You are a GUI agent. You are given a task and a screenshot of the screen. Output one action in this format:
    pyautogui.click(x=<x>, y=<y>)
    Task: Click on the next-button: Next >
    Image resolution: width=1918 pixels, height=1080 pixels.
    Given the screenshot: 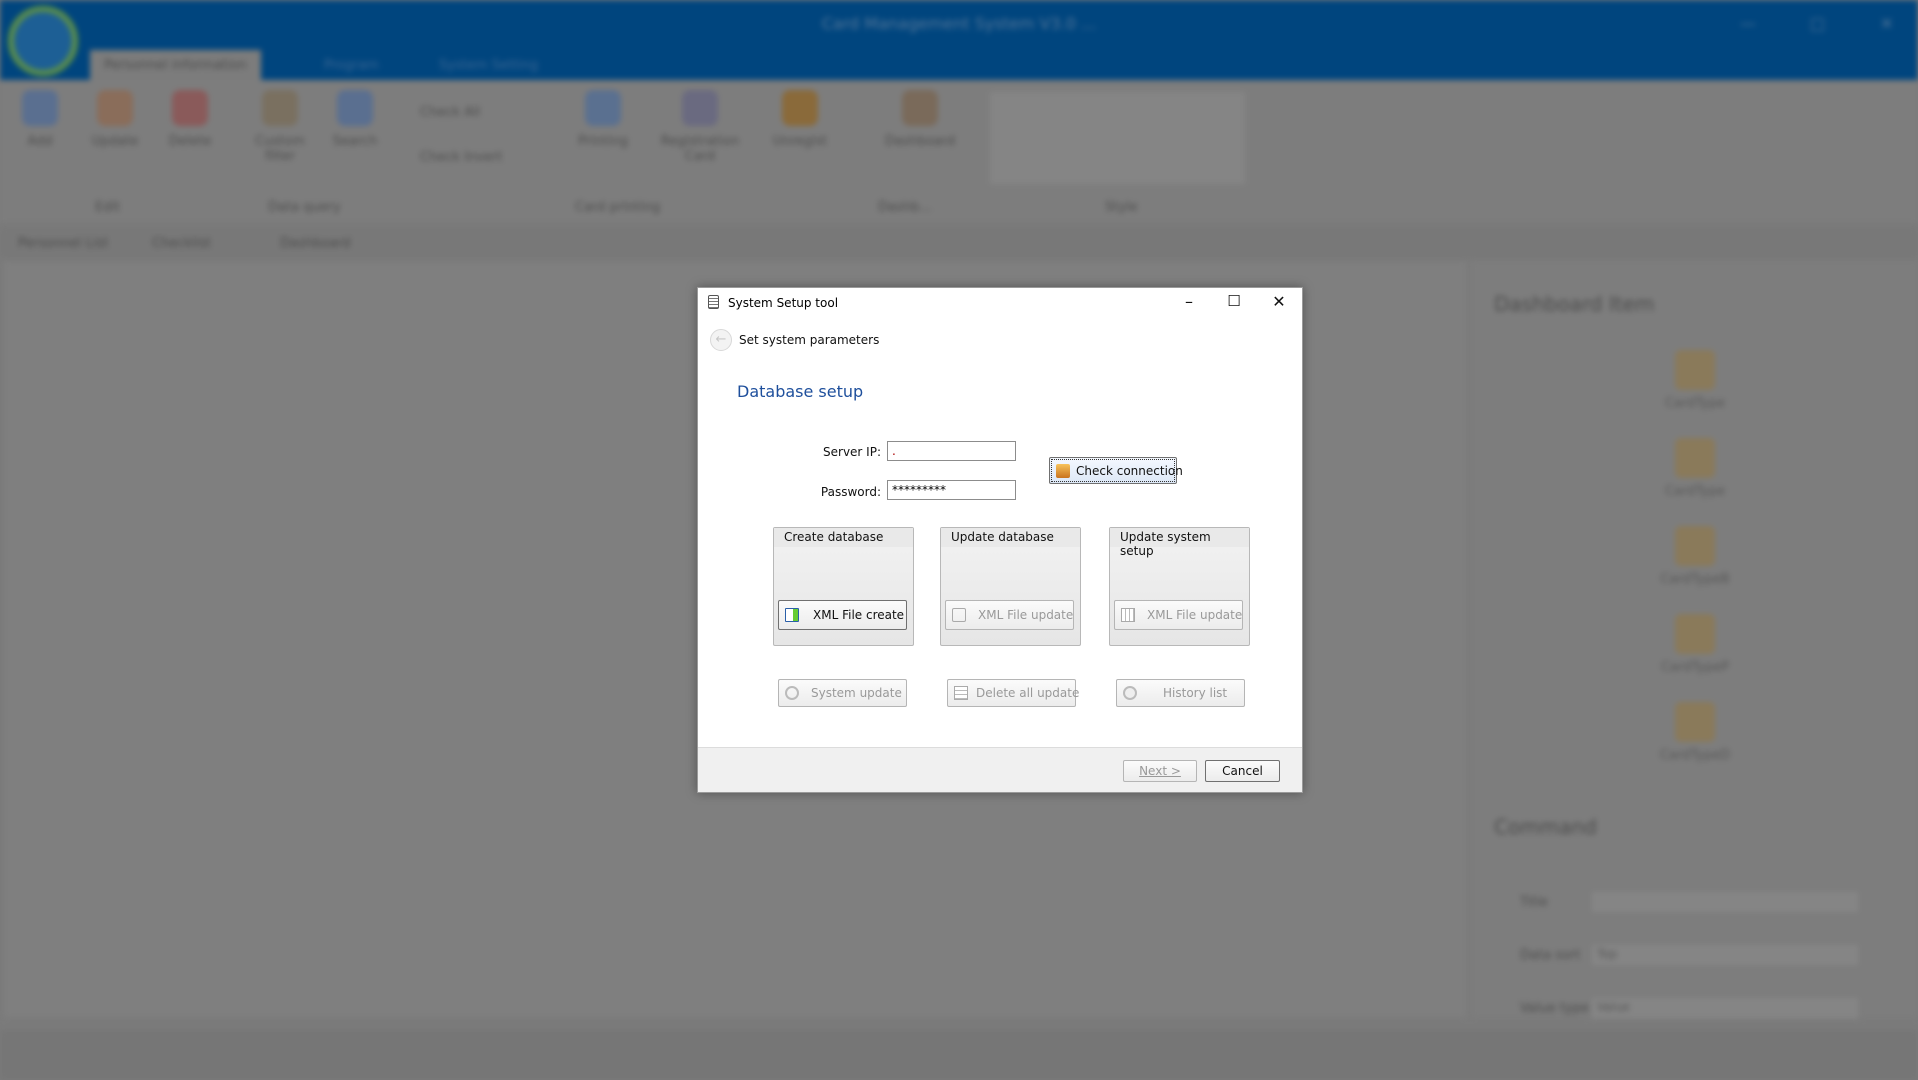 What is the action you would take?
    pyautogui.click(x=1160, y=771)
    